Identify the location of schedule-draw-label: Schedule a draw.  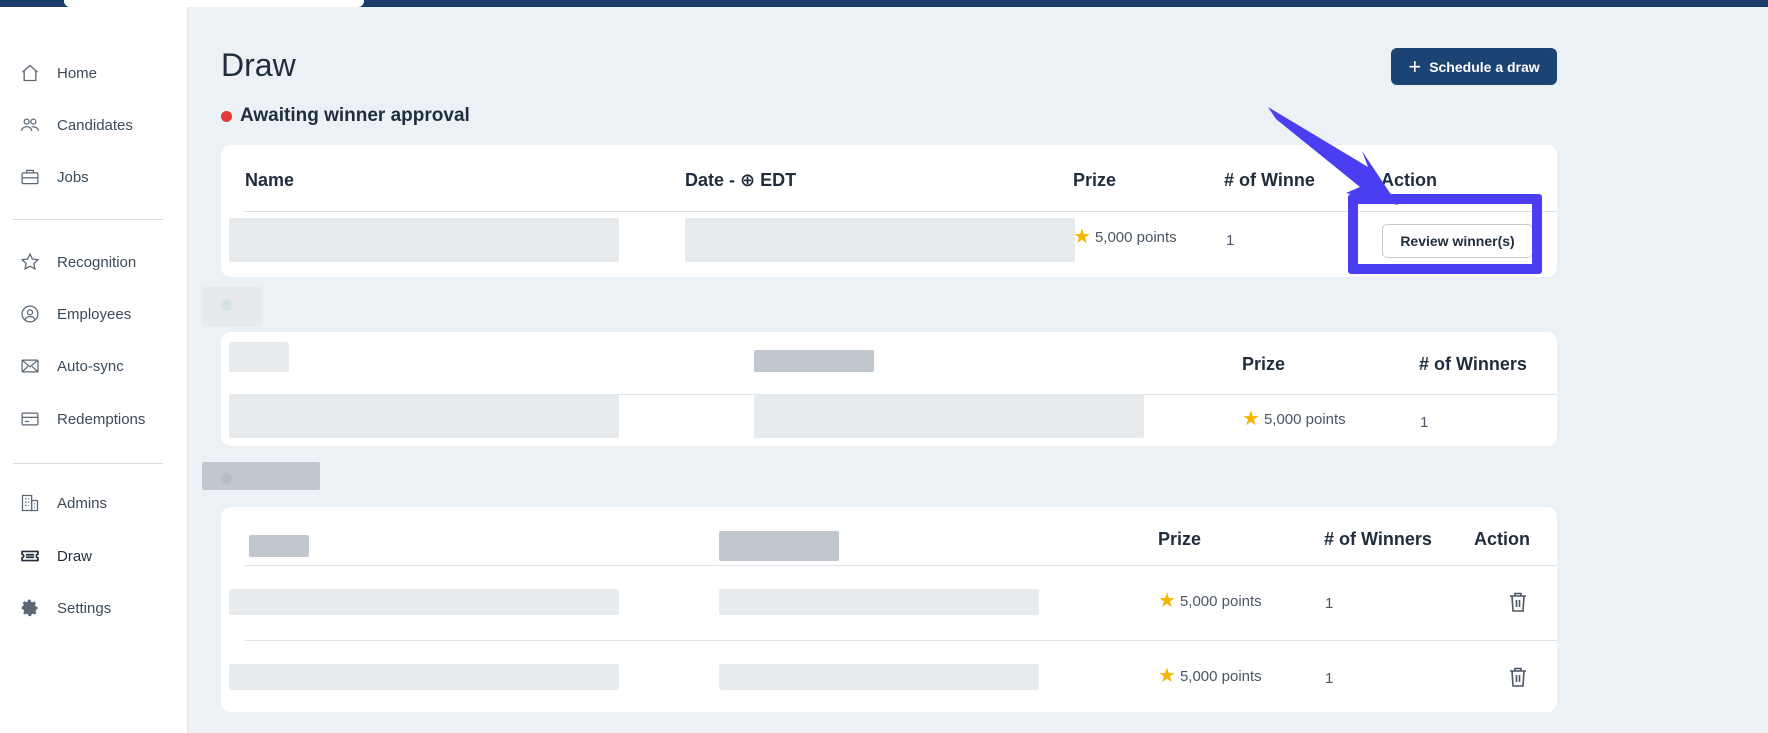
(1484, 66).